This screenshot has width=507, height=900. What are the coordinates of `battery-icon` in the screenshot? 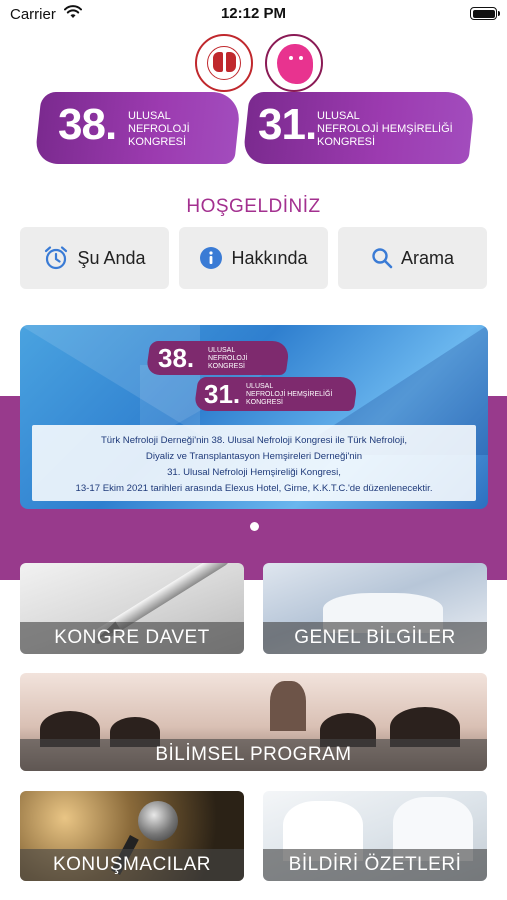 It's located at (485, 13).